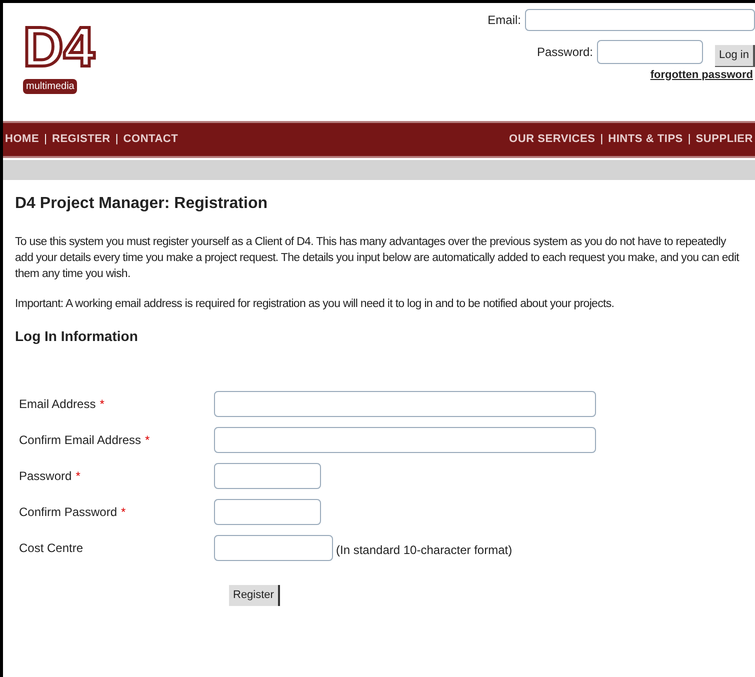  Describe the element at coordinates (68, 512) in the screenshot. I see `field-label: Confirm Password` at that location.